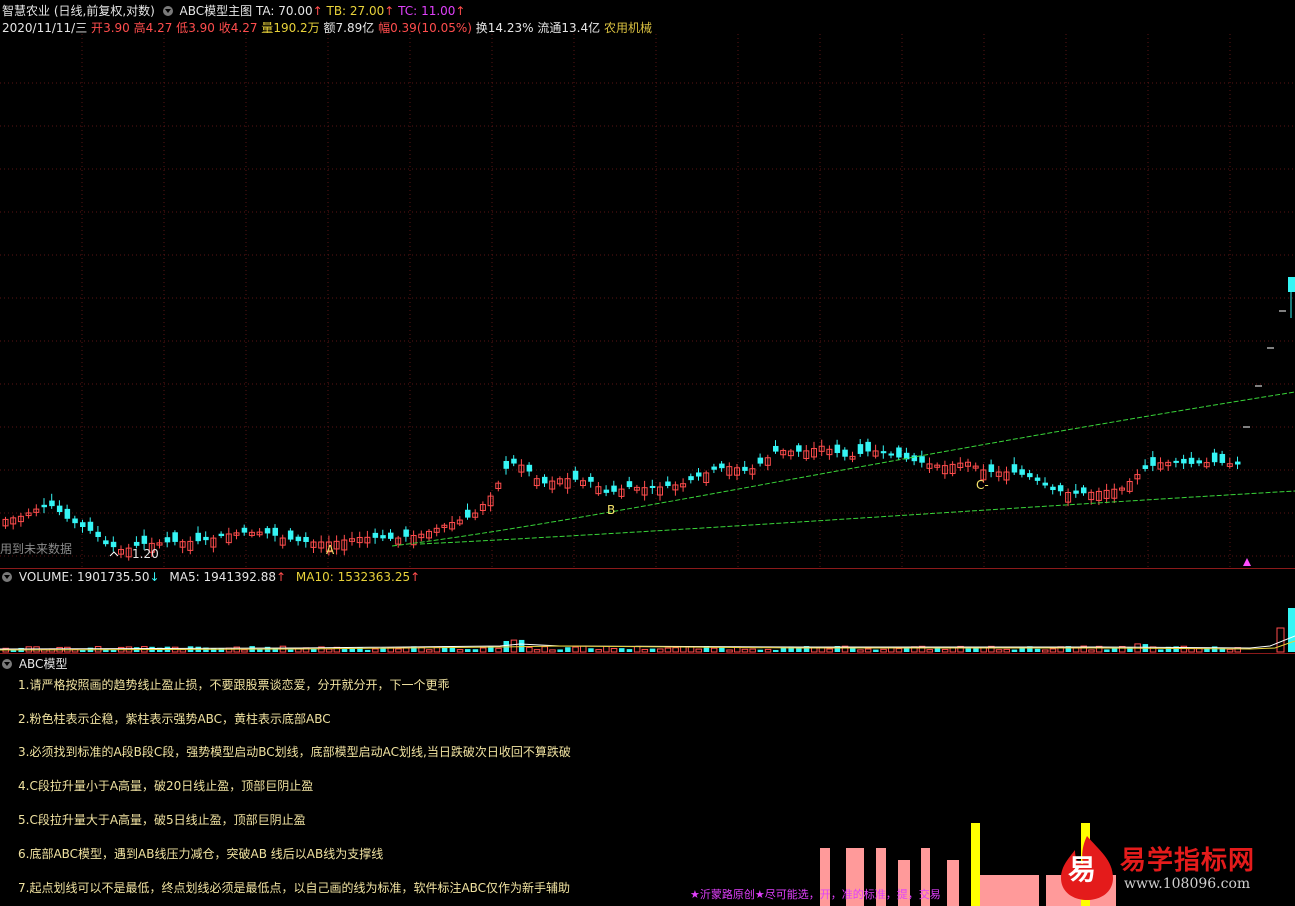 The width and height of the screenshot is (1295, 906). I want to click on point-a-label: A, so click(330, 550).